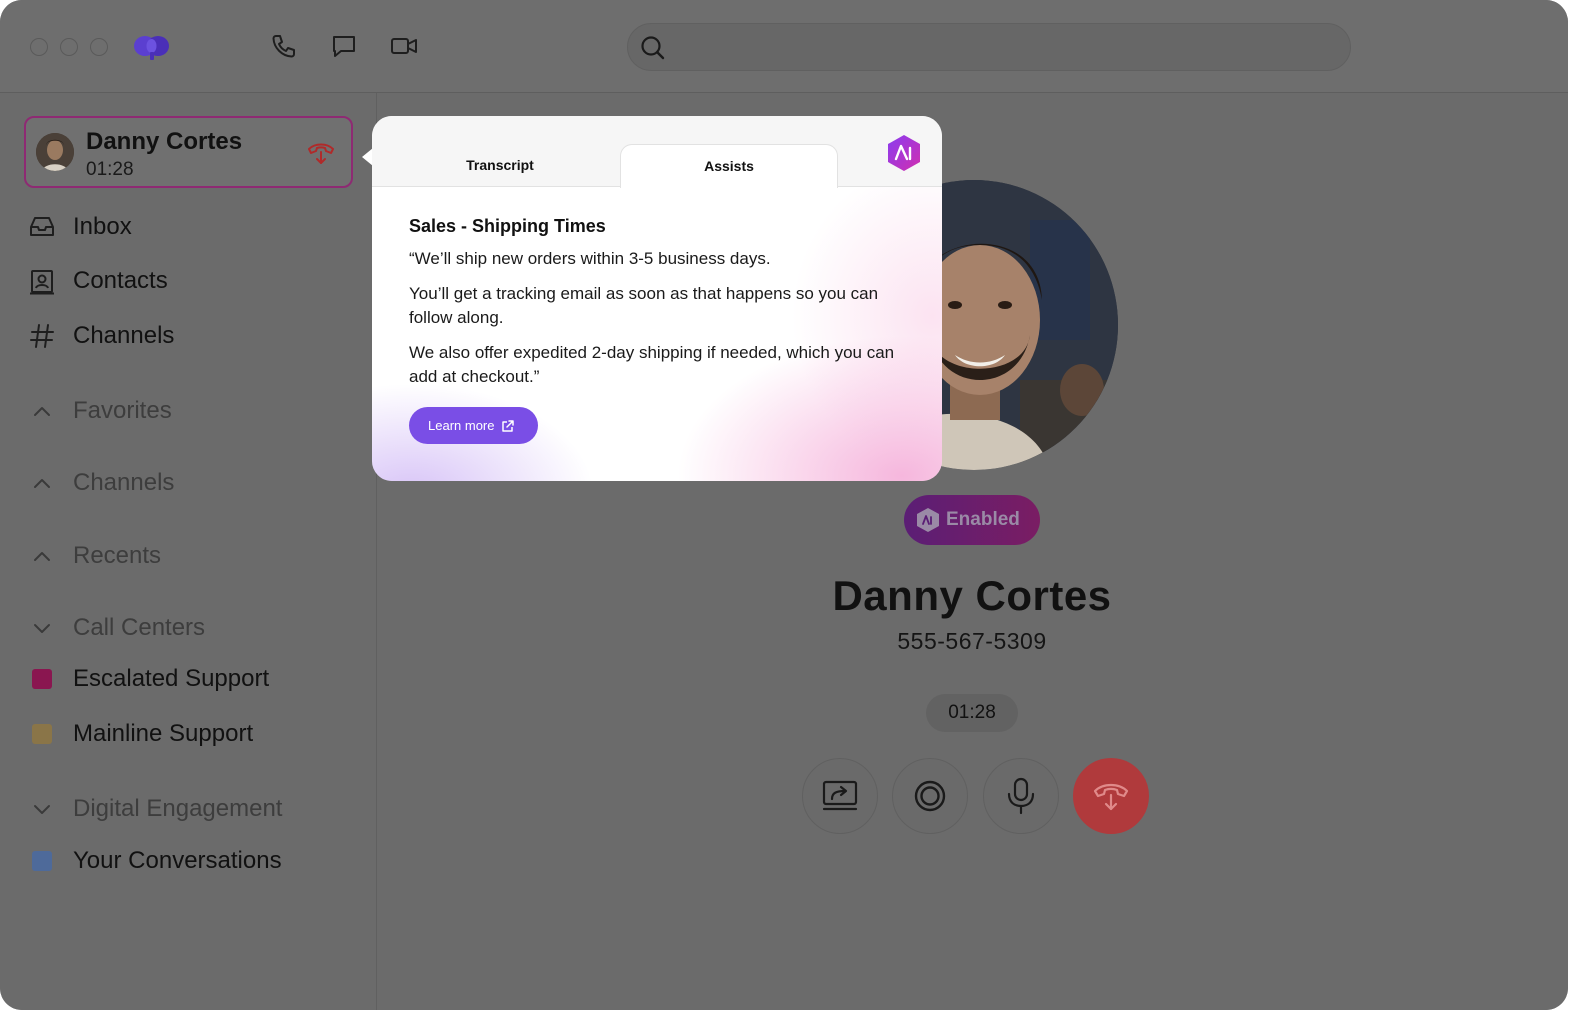 Image resolution: width=1596 pixels, height=1028 pixels. What do you see at coordinates (972, 595) in the screenshot?
I see `caller-name: Danny Cortes` at bounding box center [972, 595].